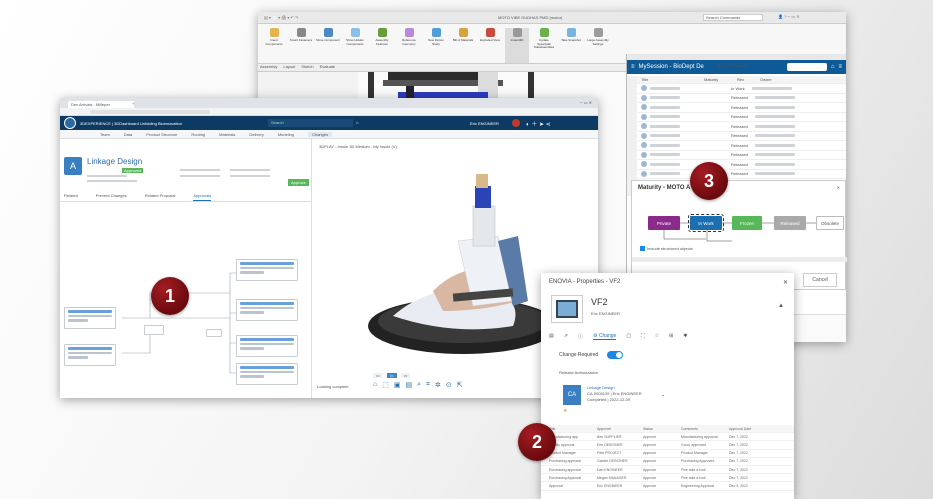  I want to click on sw-window-controls: 👤 ? ─ ▭ ✕, so click(789, 16).